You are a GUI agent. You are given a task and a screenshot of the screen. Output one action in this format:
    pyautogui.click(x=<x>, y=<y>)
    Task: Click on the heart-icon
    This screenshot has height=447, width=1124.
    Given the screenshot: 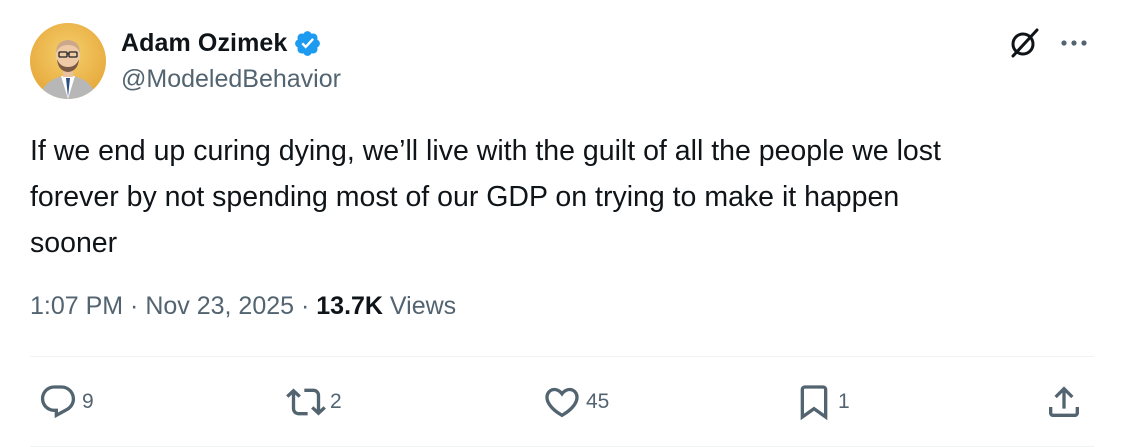 What is the action you would take?
    pyautogui.click(x=562, y=402)
    